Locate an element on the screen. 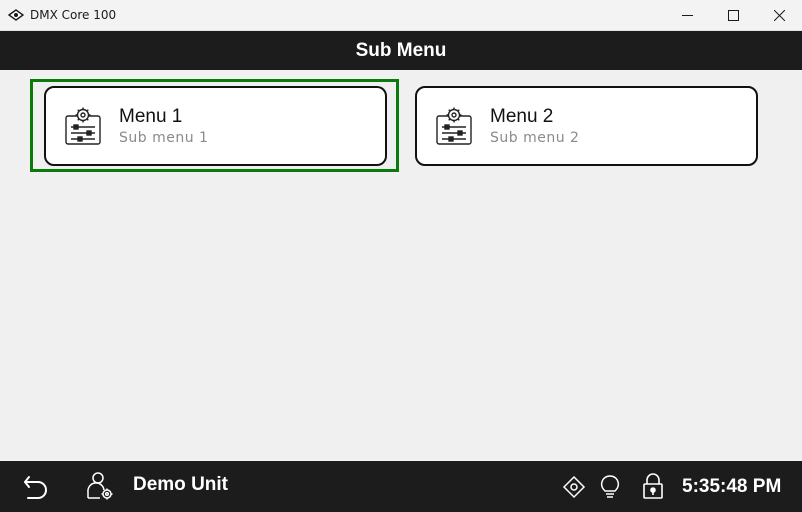 This screenshot has height=512, width=802. lightbulb-button is located at coordinates (610, 487).